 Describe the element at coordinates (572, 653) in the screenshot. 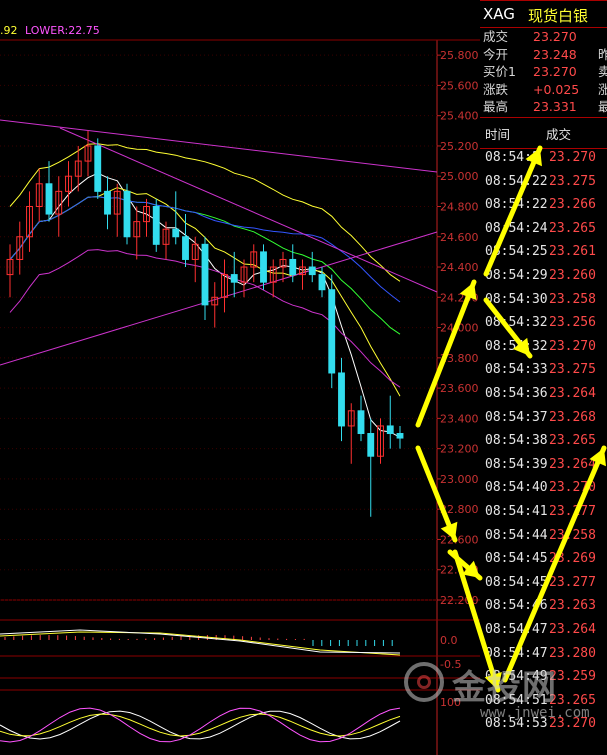

I see `tick-price: 23.280` at that location.